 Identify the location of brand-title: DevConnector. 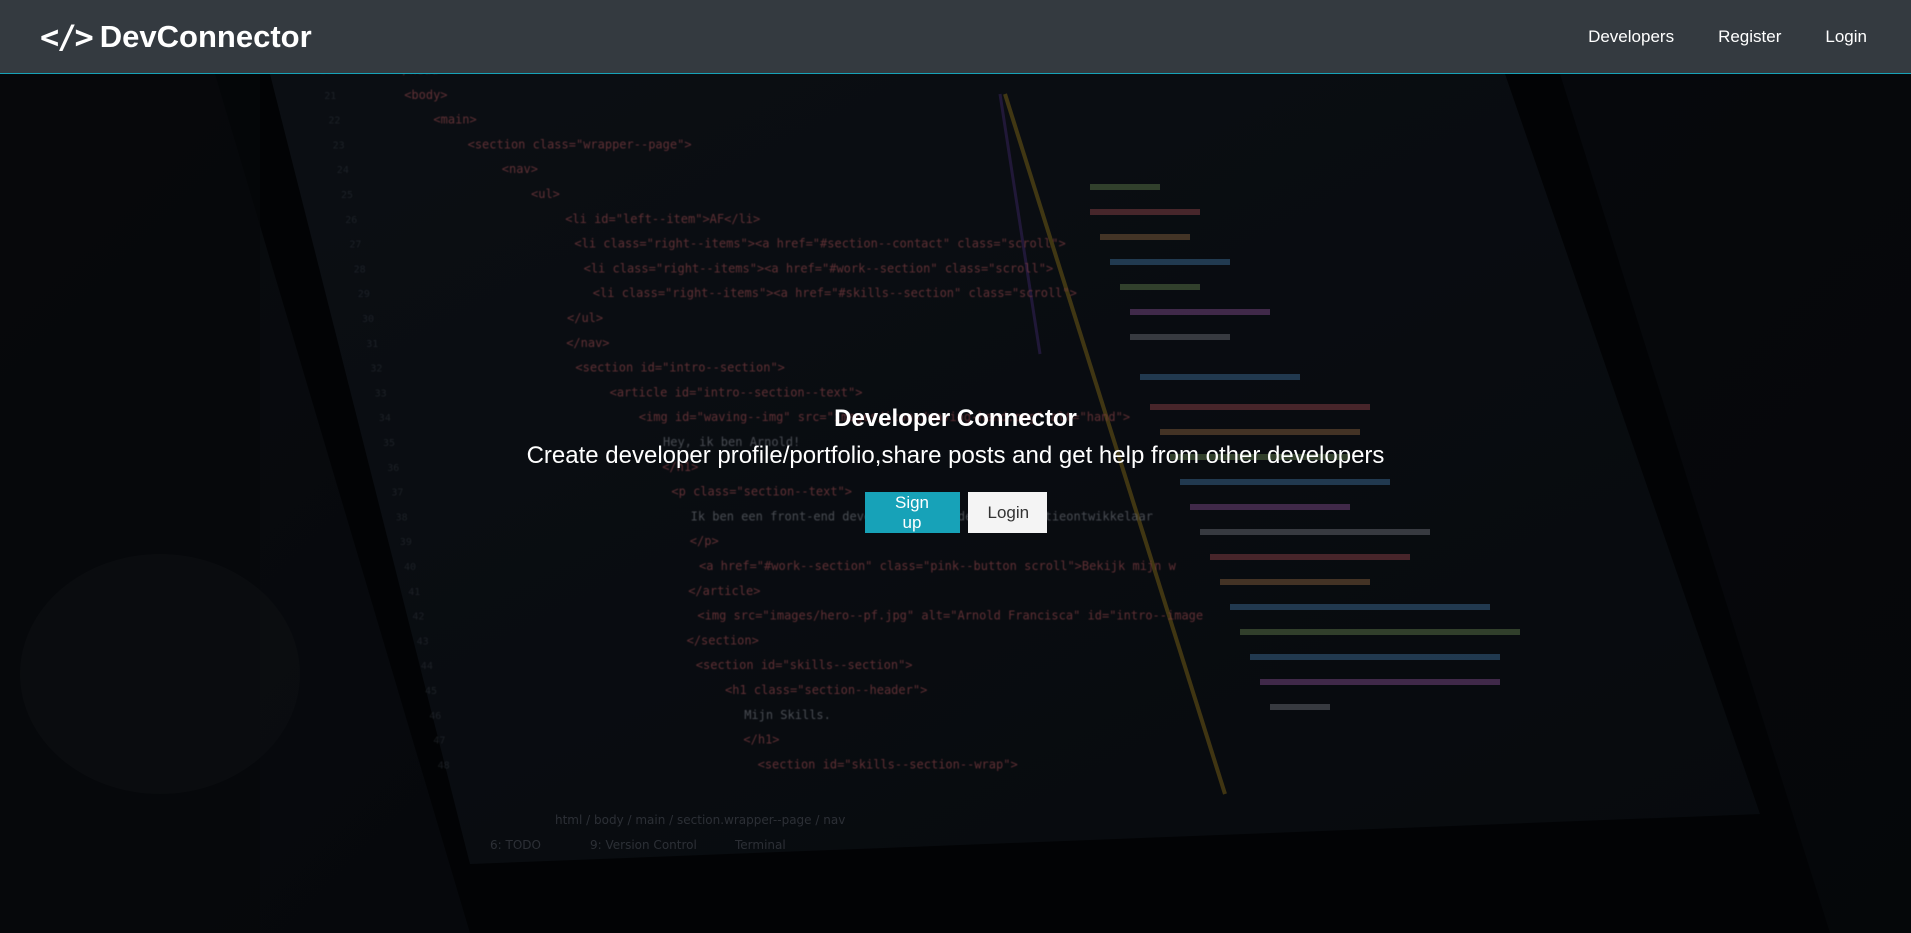
(205, 36).